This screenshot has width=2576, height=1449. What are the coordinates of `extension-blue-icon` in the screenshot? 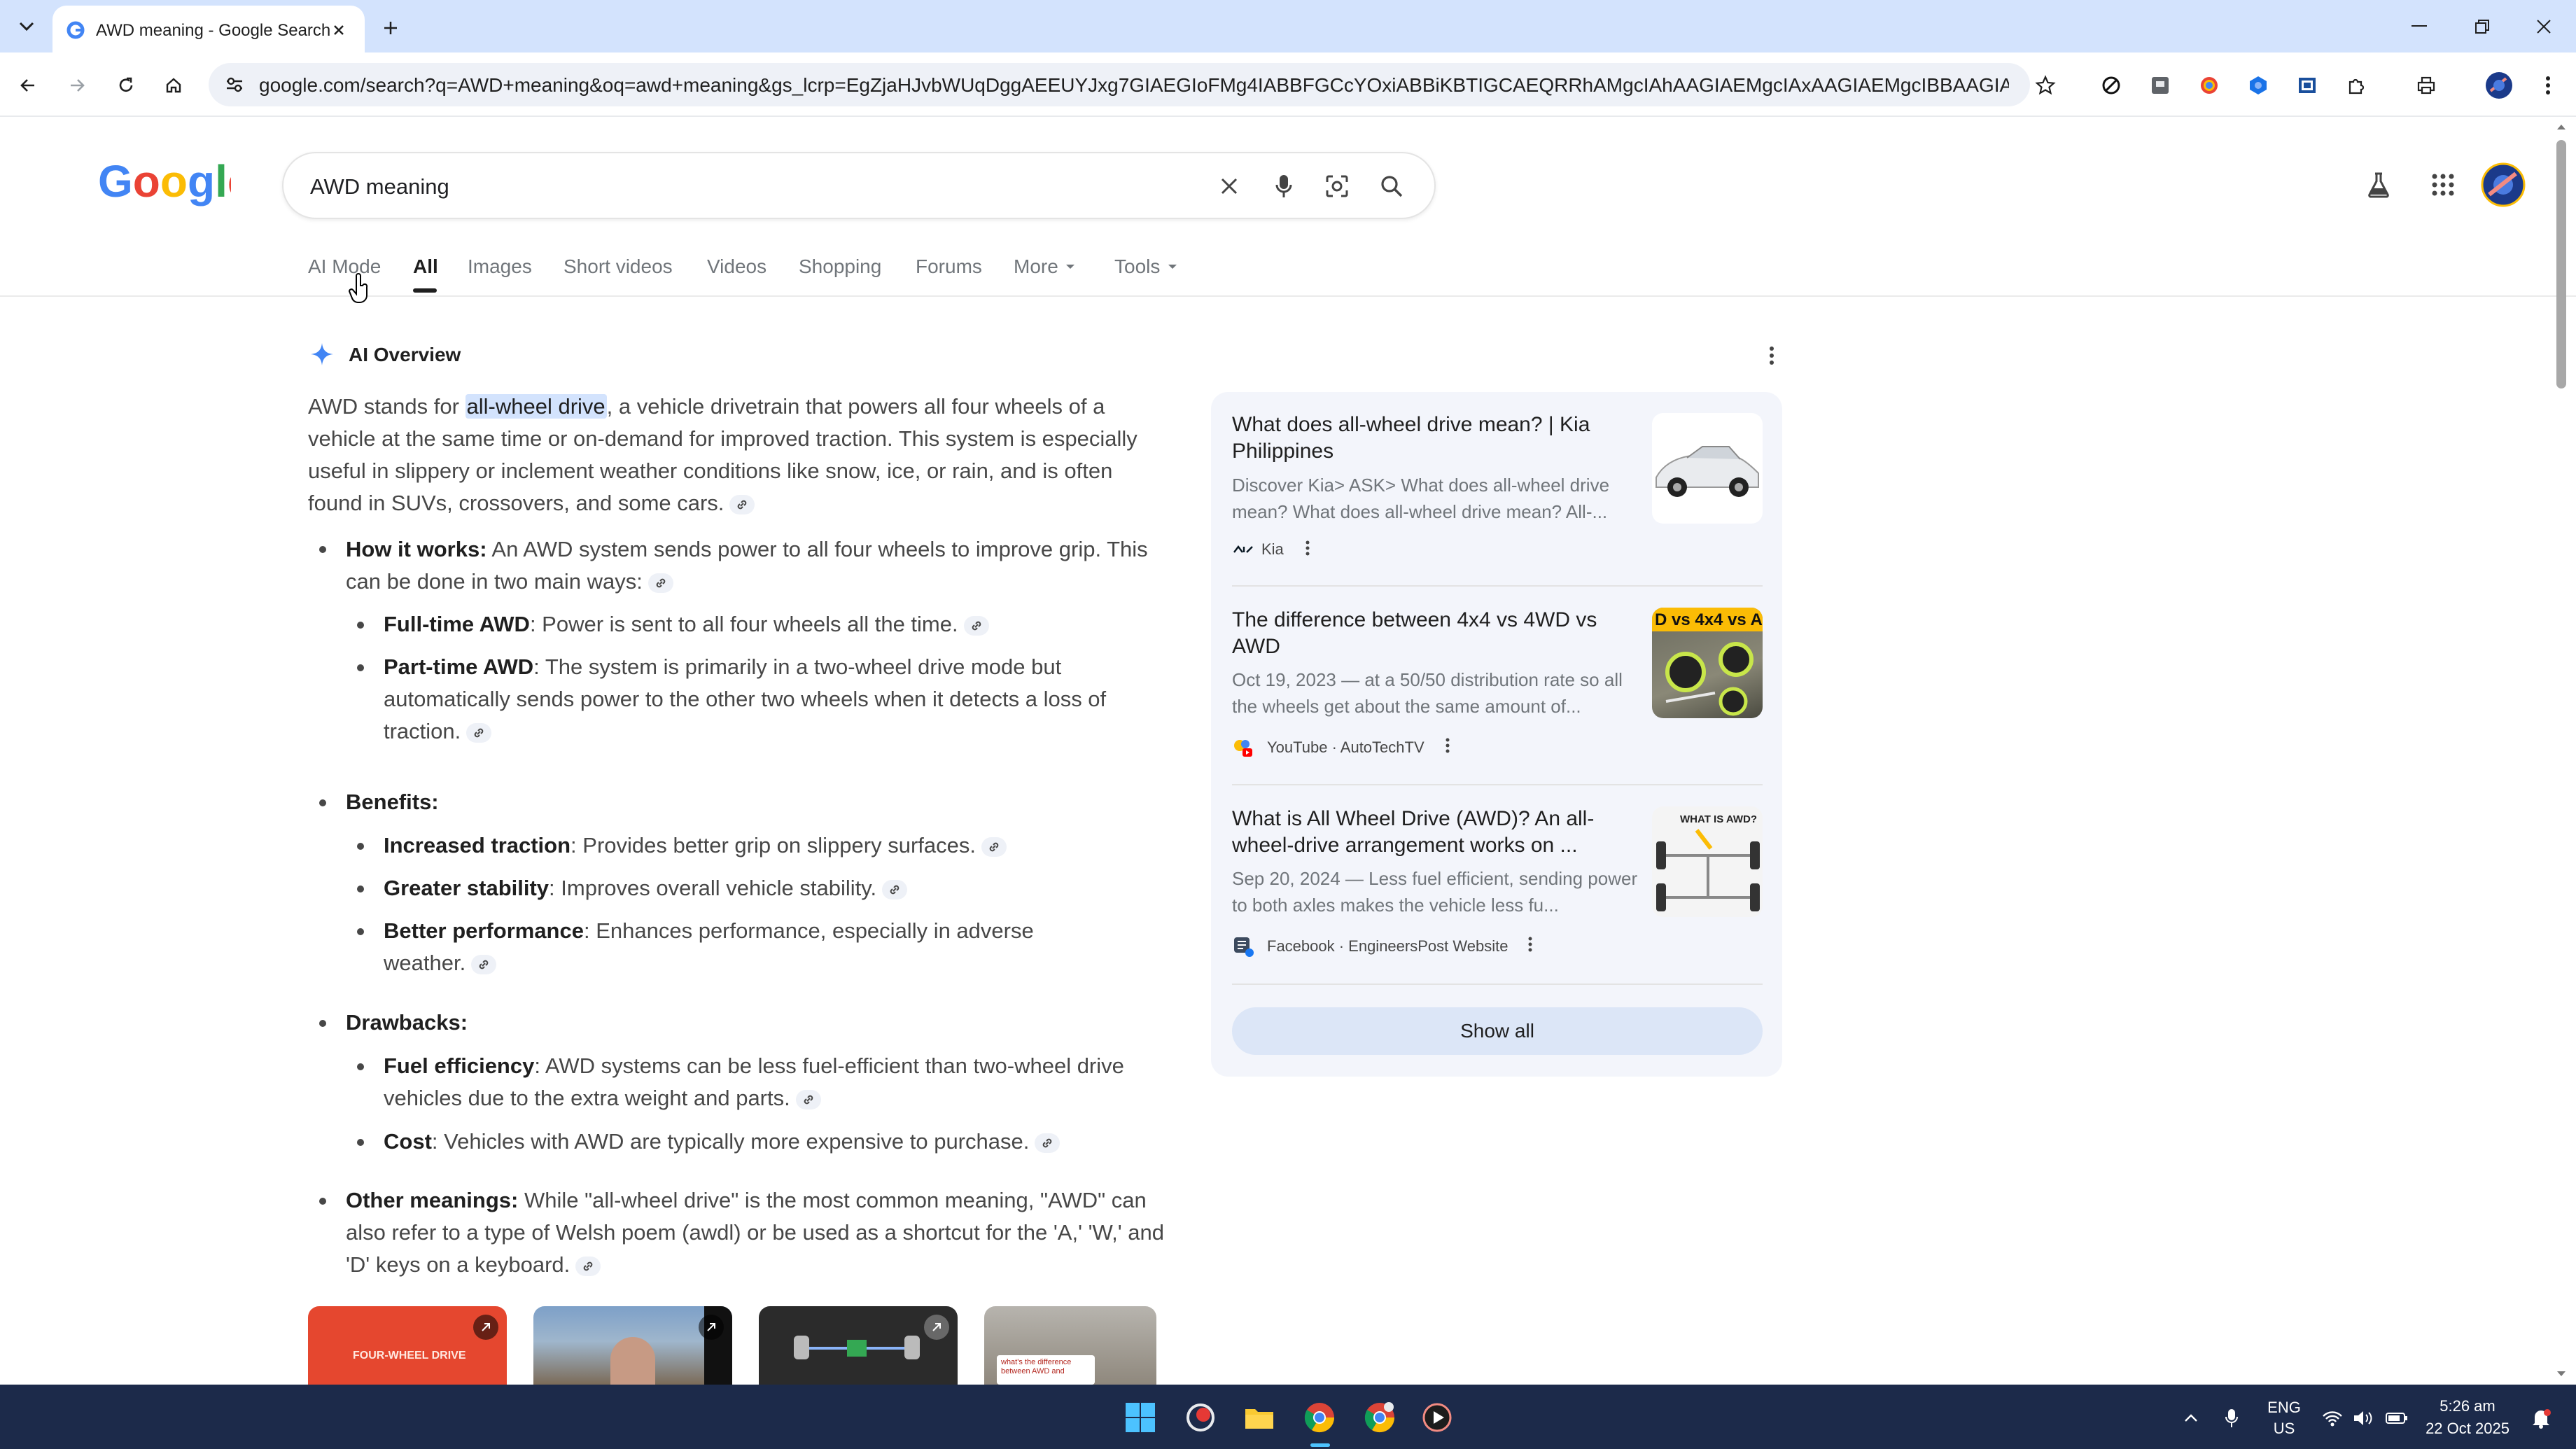 It's located at (2258, 85).